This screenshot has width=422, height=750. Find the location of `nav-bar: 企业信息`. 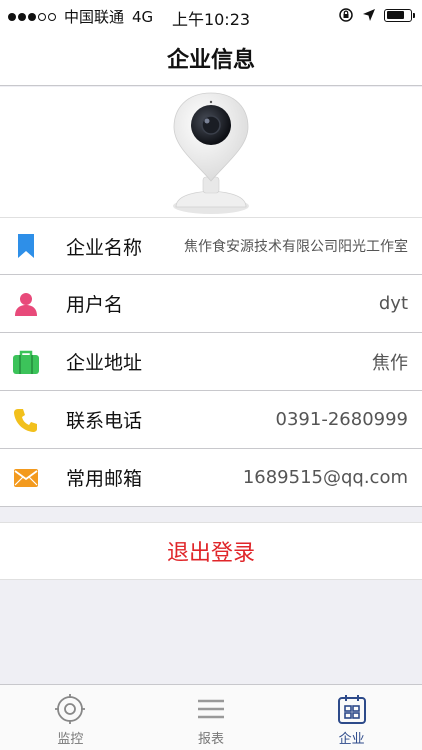

nav-bar: 企业信息 is located at coordinates (211, 58).